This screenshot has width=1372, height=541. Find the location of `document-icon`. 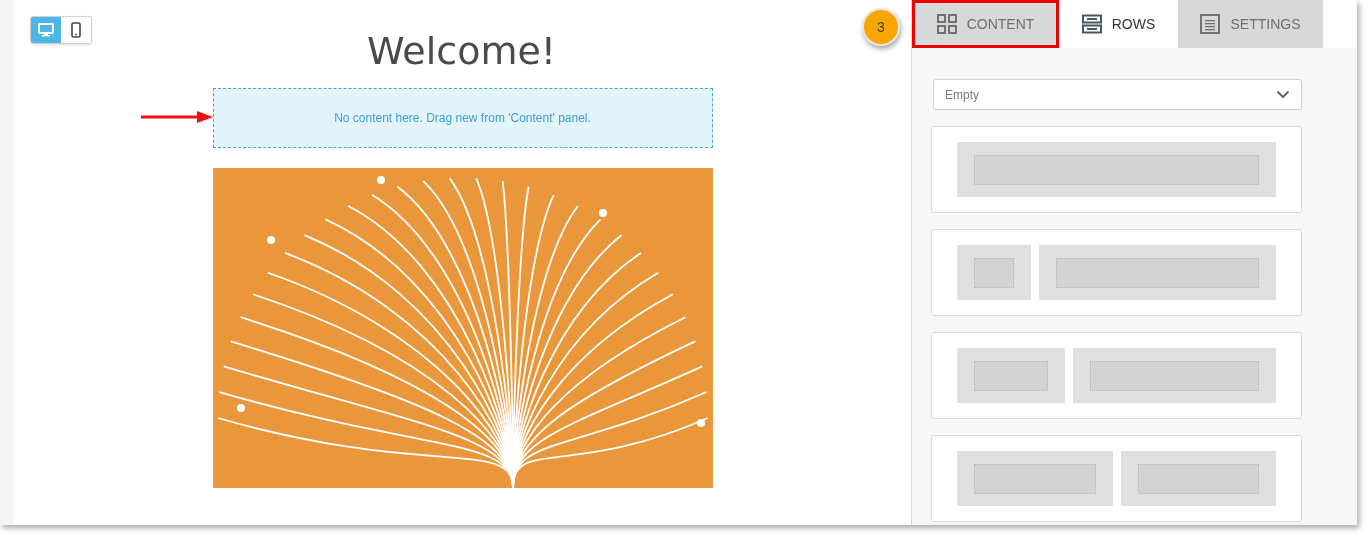

document-icon is located at coordinates (1210, 24).